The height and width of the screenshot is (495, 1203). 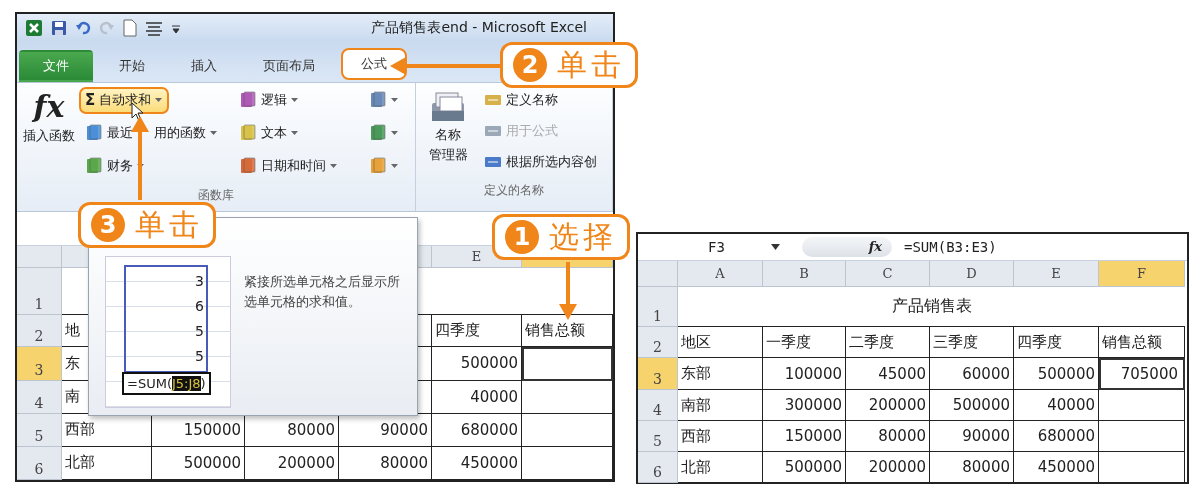 What do you see at coordinates (180, 133) in the screenshot?
I see `menu-label: 用的函数` at bounding box center [180, 133].